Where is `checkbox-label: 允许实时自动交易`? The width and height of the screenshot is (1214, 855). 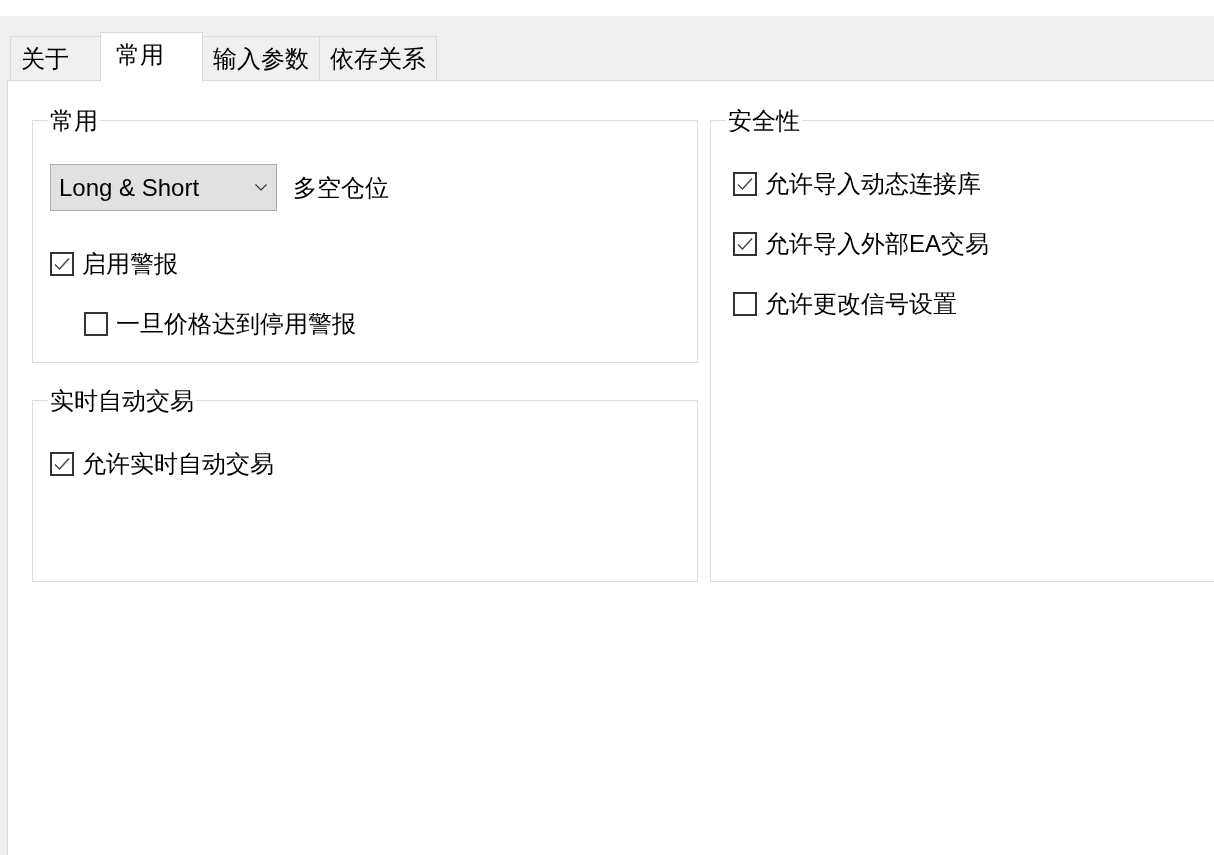
checkbox-label: 允许实时自动交易 is located at coordinates (178, 464).